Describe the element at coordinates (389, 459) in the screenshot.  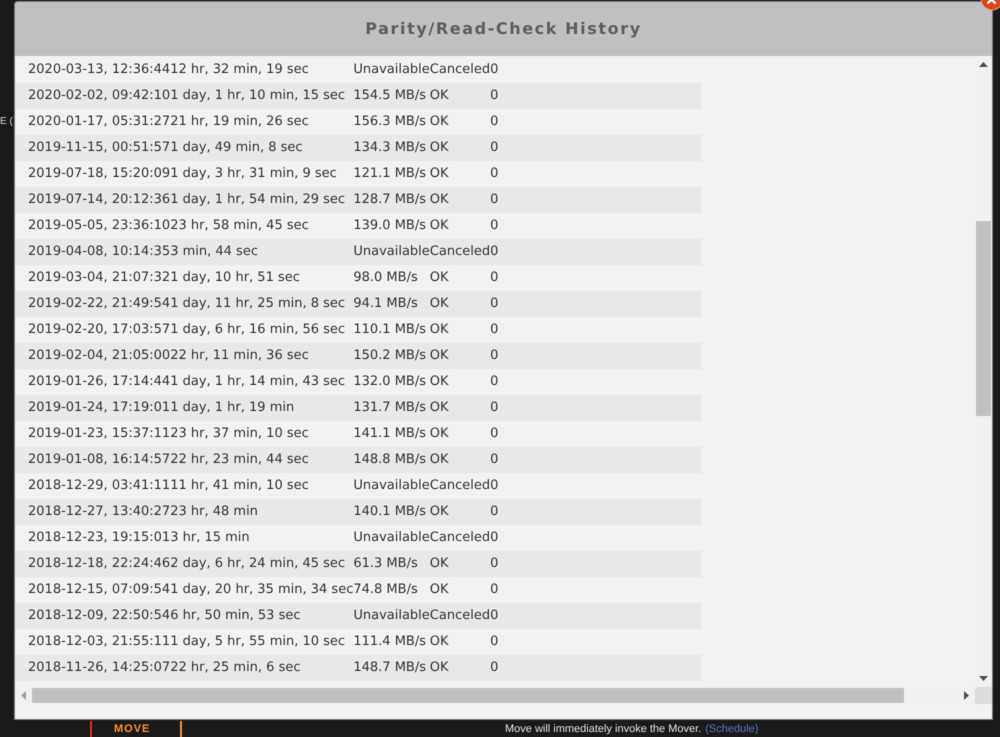
I see `speed-cell: 148.8 MB/s` at that location.